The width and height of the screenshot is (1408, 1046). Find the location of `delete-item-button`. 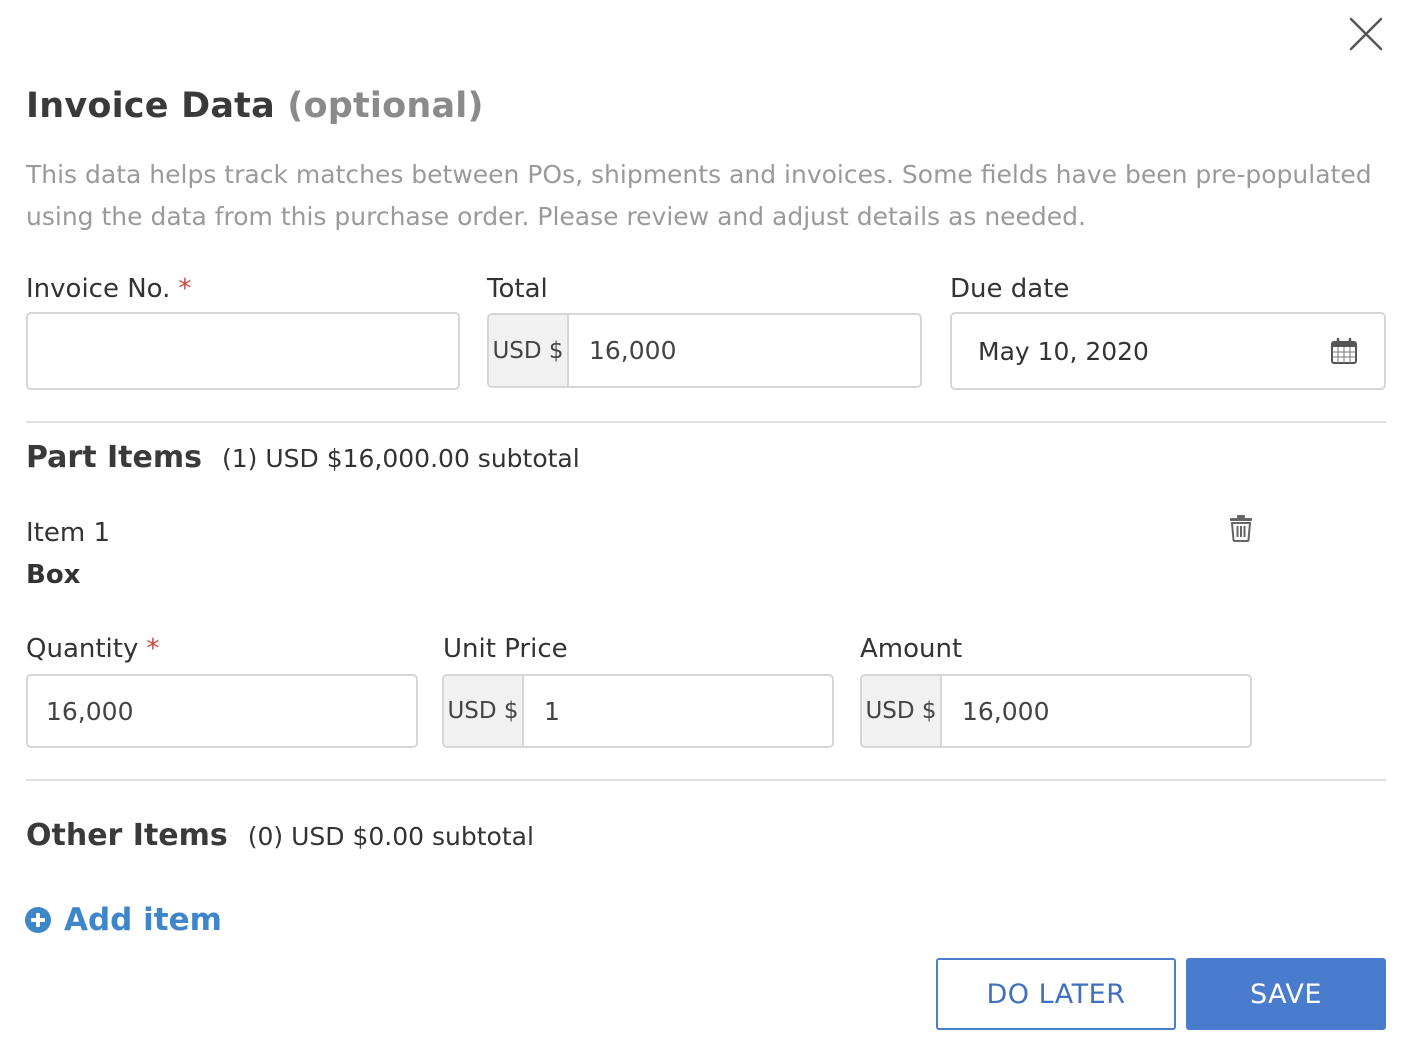

delete-item-button is located at coordinates (1241, 528).